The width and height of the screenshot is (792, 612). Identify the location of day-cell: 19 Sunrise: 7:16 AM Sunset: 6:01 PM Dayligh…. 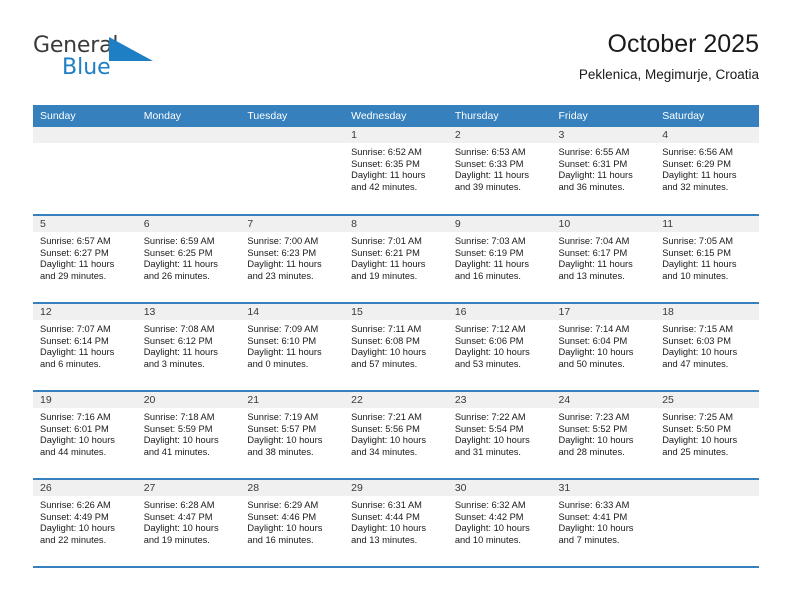
(85, 435).